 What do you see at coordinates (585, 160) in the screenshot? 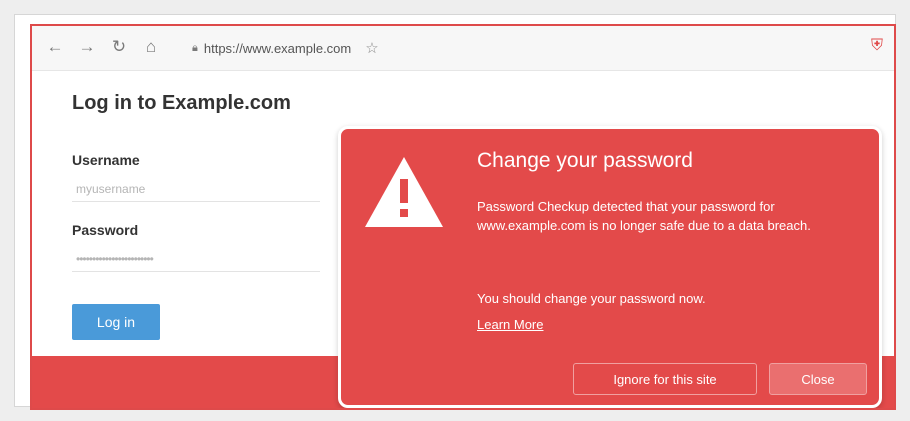
I see `dialog-title: Change your password` at bounding box center [585, 160].